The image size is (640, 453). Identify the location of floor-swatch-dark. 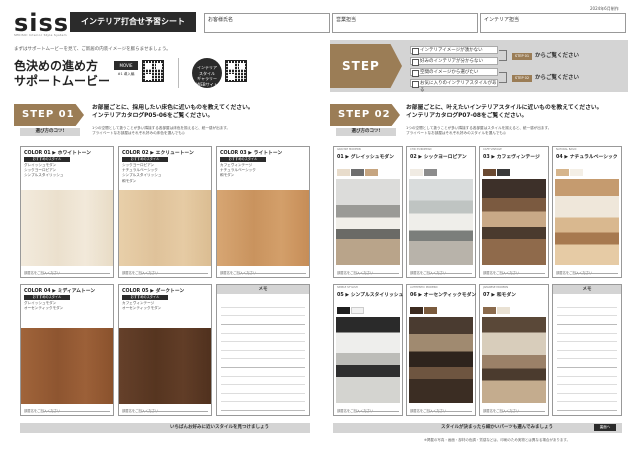
(165, 366).